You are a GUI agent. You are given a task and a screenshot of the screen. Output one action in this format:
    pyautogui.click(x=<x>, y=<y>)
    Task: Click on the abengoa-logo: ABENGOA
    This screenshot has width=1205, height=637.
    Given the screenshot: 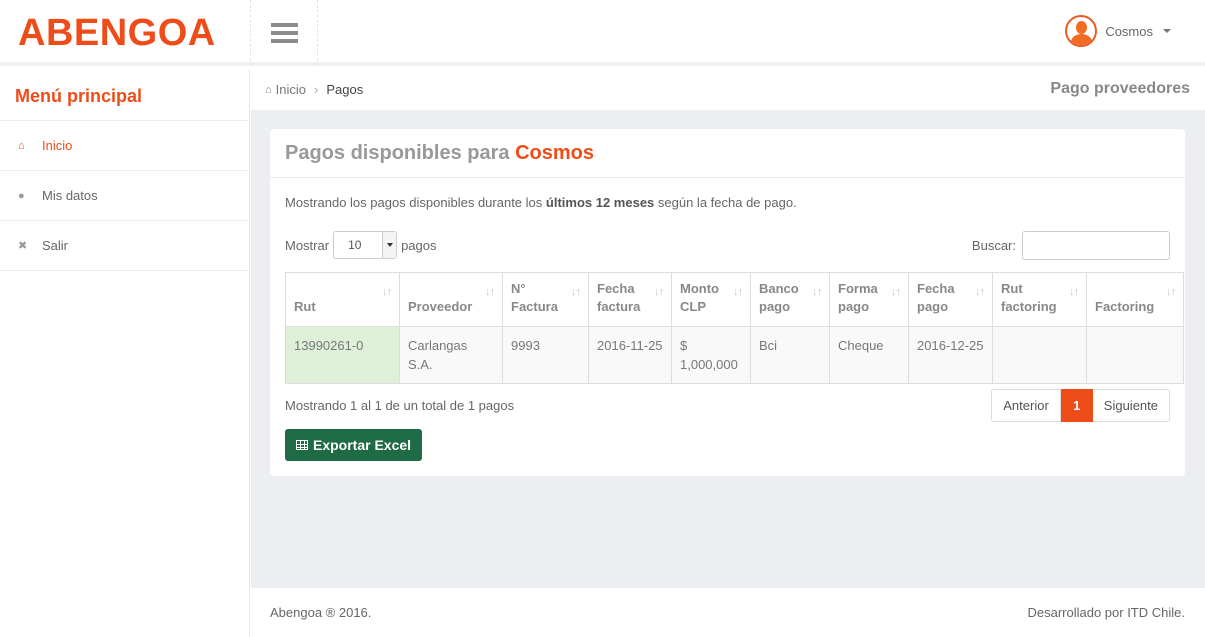 What is the action you would take?
    pyautogui.click(x=117, y=33)
    